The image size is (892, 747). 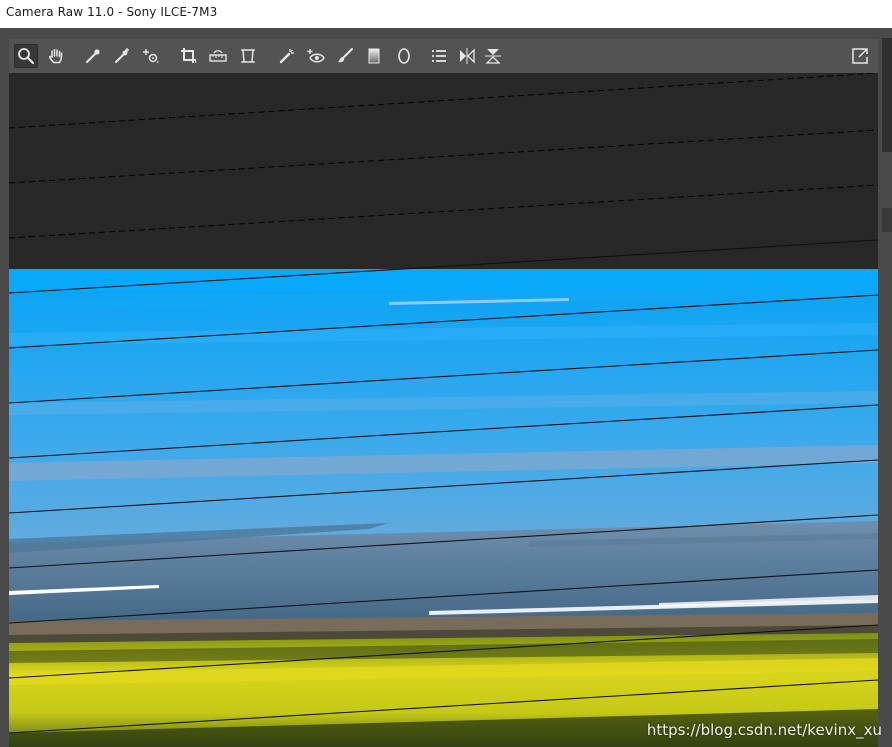 I want to click on radial-filter-tool-button, so click(x=404, y=56).